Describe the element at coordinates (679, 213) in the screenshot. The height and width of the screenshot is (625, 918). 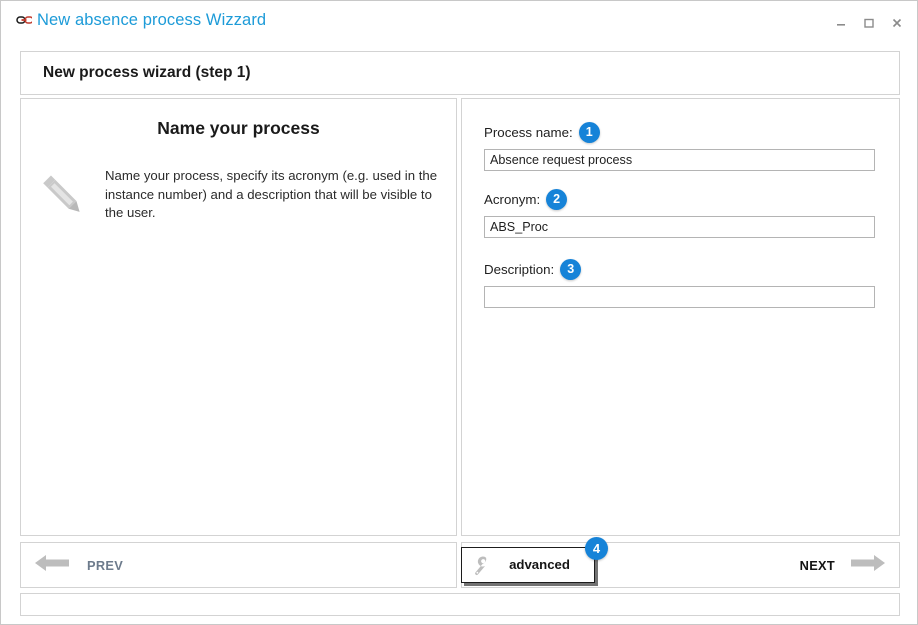
I see `field-acronym: Acronym: 2` at that location.